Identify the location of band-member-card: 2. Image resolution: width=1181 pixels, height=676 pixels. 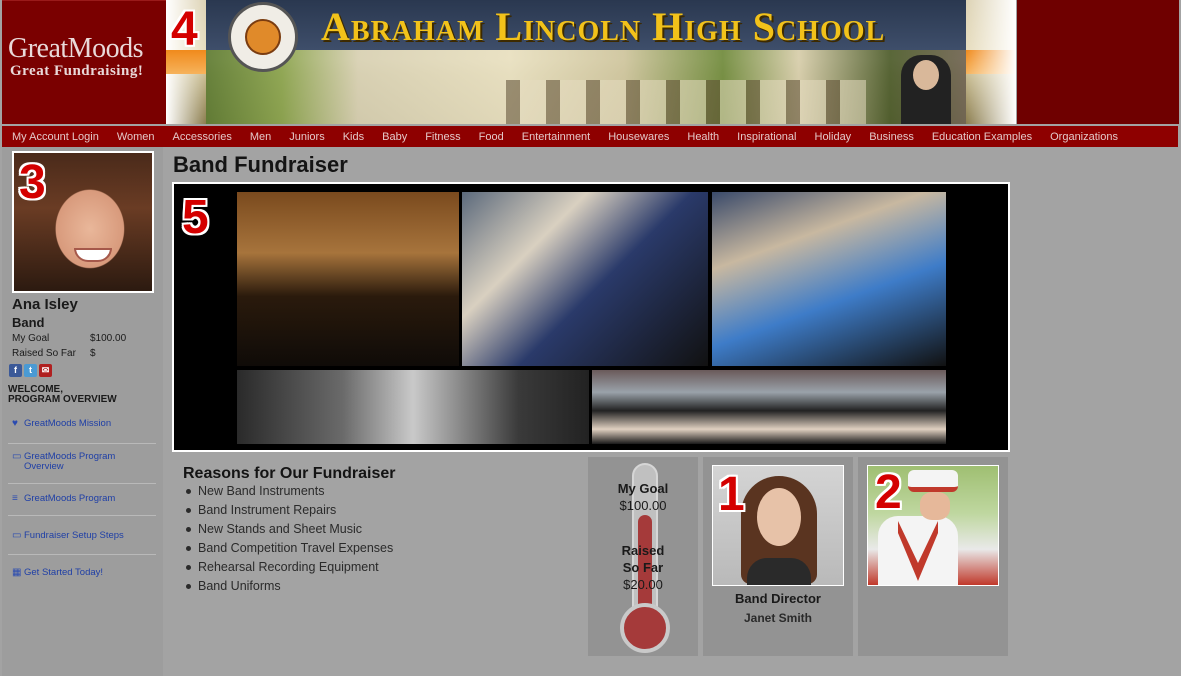
(933, 556).